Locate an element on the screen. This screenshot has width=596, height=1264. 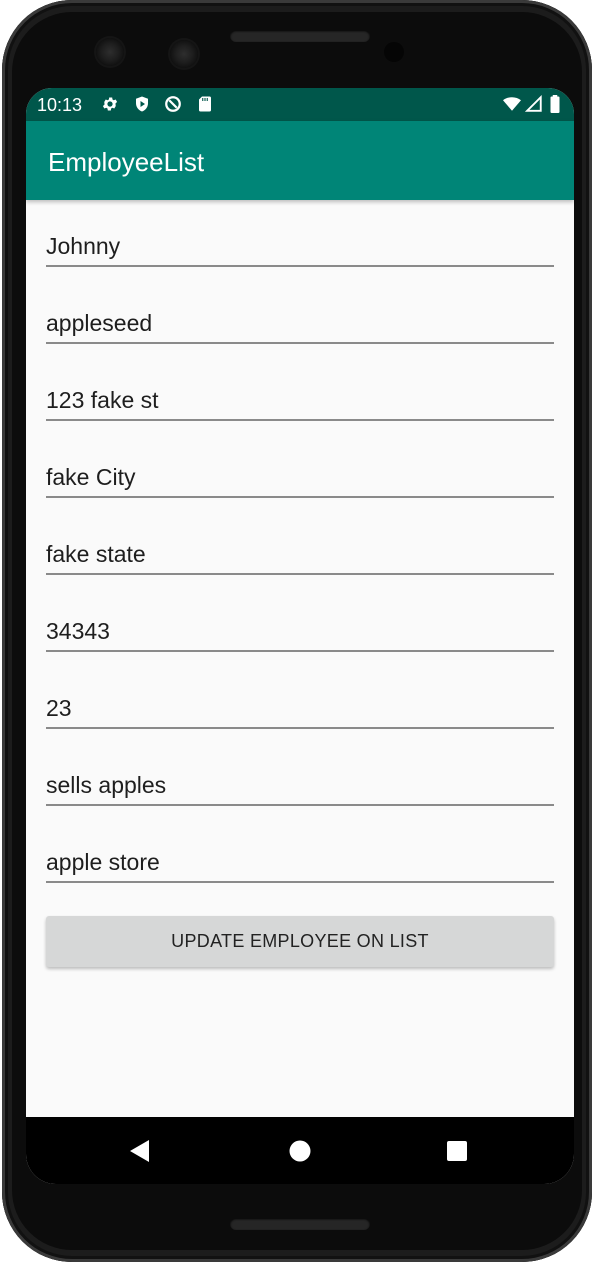
last-name-value: appleseed is located at coordinates (99, 323).